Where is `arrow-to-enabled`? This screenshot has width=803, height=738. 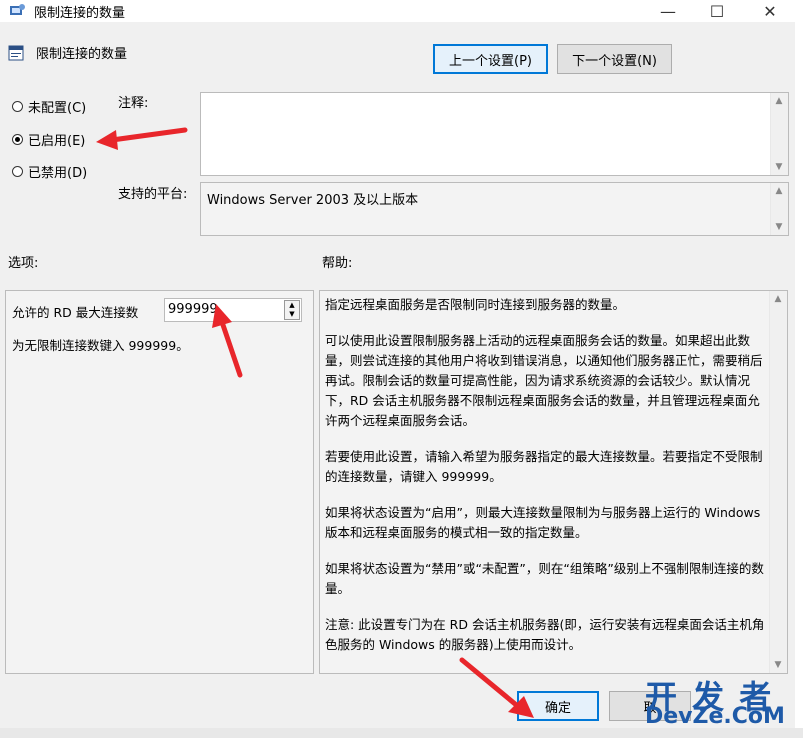 arrow-to-enabled is located at coordinates (142, 138).